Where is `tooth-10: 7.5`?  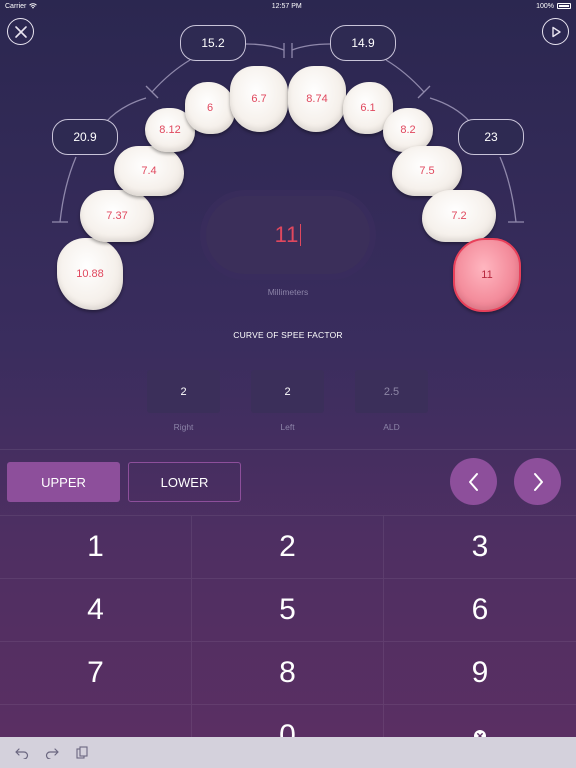 tooth-10: 7.5 is located at coordinates (427, 171).